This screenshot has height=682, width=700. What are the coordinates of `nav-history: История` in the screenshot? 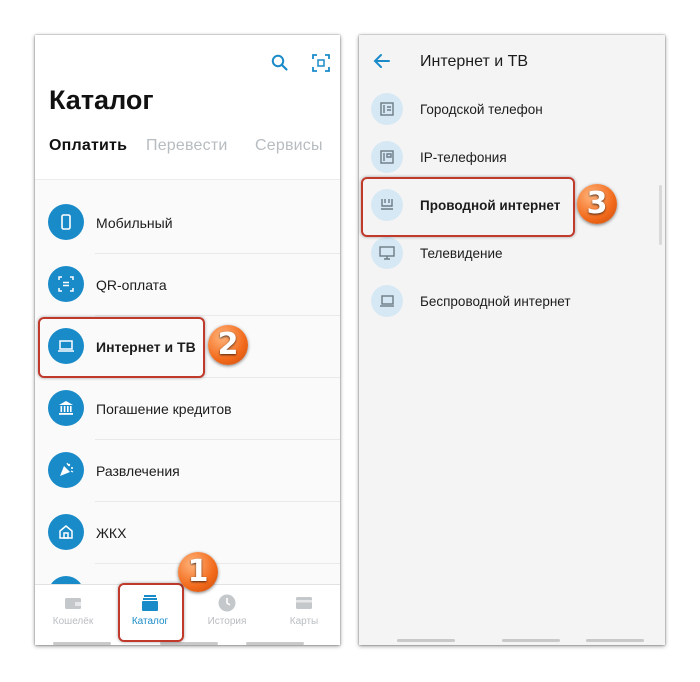 It's located at (227, 610).